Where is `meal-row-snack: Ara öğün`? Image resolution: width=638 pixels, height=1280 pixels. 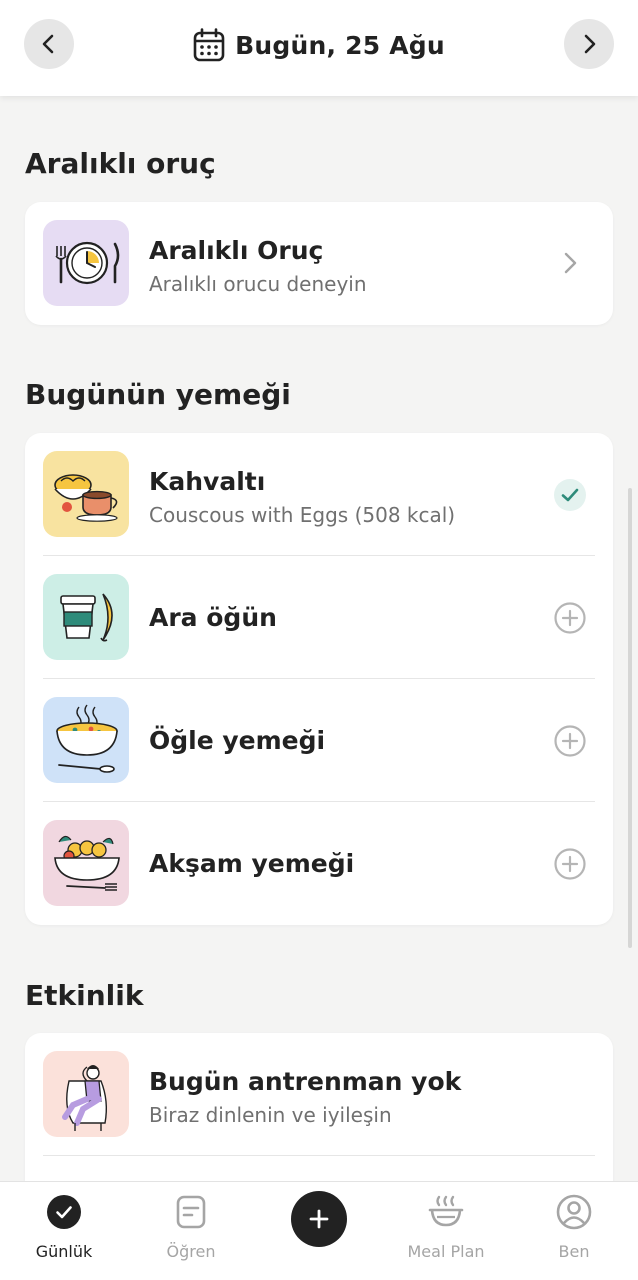
meal-row-snack: Ara öğün is located at coordinates (319, 617).